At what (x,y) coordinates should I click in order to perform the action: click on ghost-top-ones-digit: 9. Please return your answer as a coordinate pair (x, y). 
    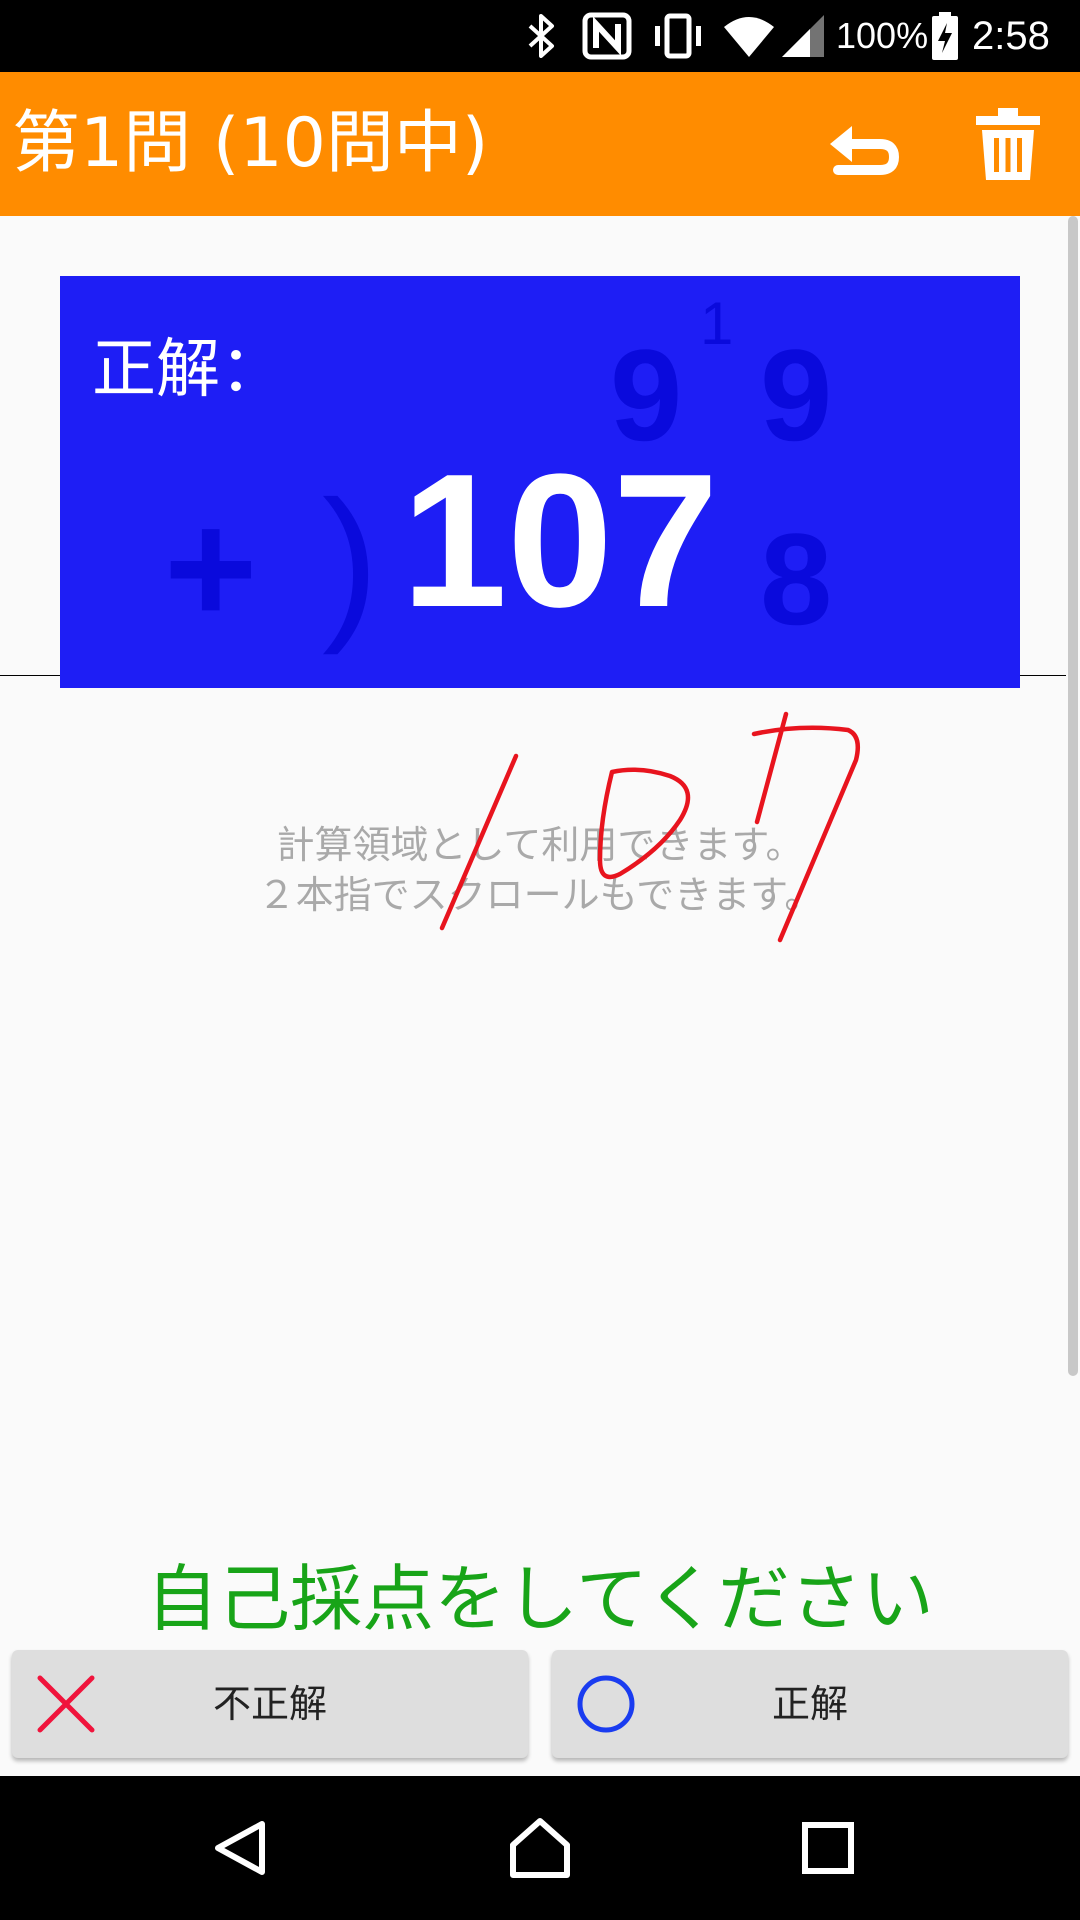
    Looking at the image, I should click on (796, 395).